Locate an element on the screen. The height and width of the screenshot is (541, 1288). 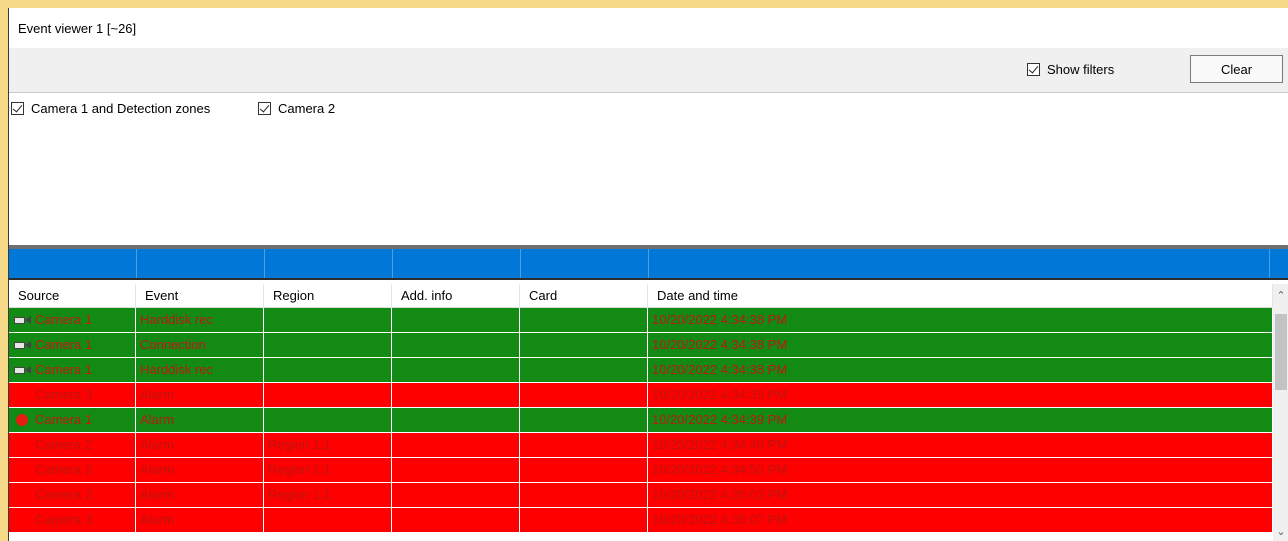
column-filter-bar is located at coordinates (648, 264).